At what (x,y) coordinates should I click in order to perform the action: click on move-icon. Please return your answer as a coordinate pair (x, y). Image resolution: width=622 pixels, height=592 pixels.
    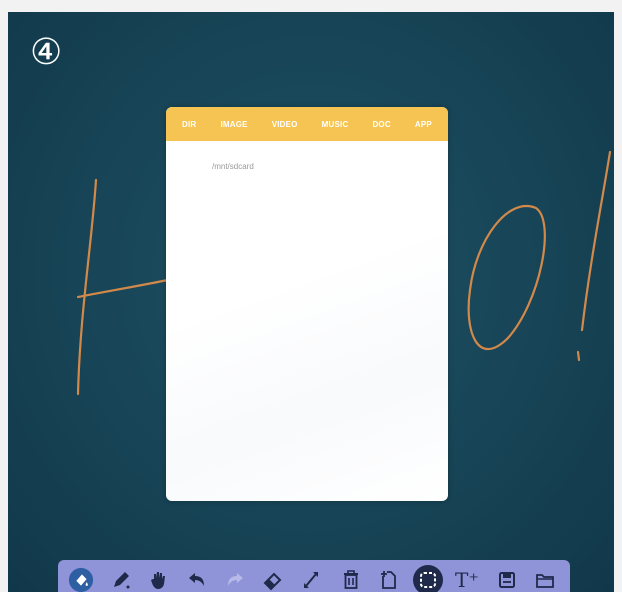
    Looking at the image, I should click on (311, 580).